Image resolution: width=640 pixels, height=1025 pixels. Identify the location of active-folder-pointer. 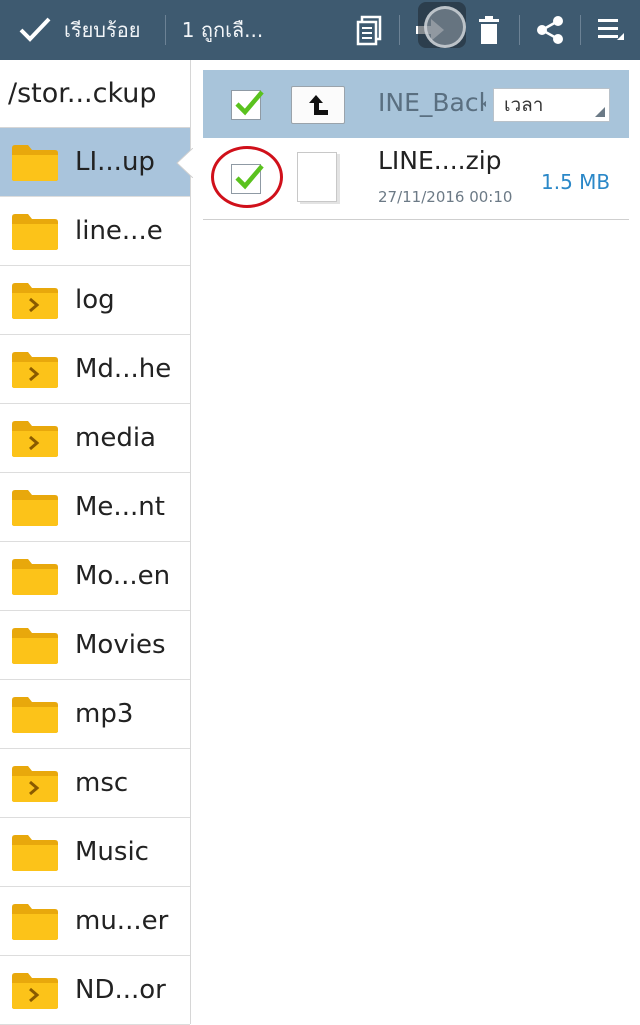
(184, 163).